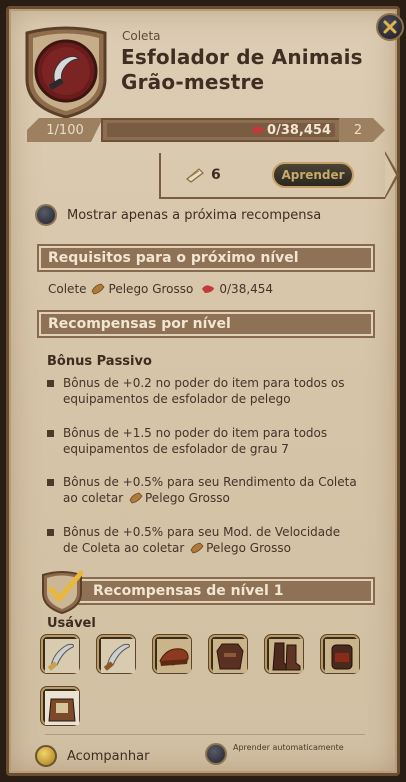  I want to click on completed-shield, so click(62, 592).